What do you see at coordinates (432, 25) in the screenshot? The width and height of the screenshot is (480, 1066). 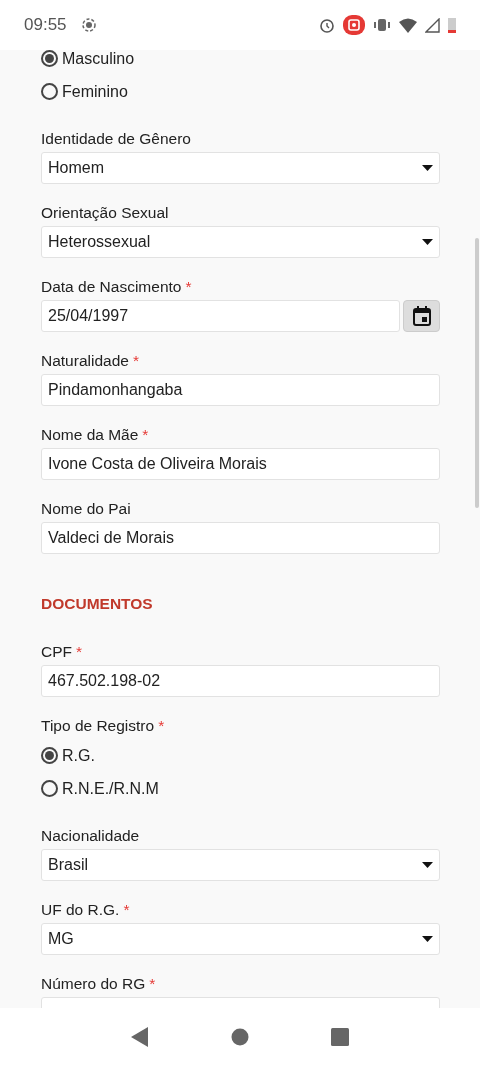 I see `signal-icon` at bounding box center [432, 25].